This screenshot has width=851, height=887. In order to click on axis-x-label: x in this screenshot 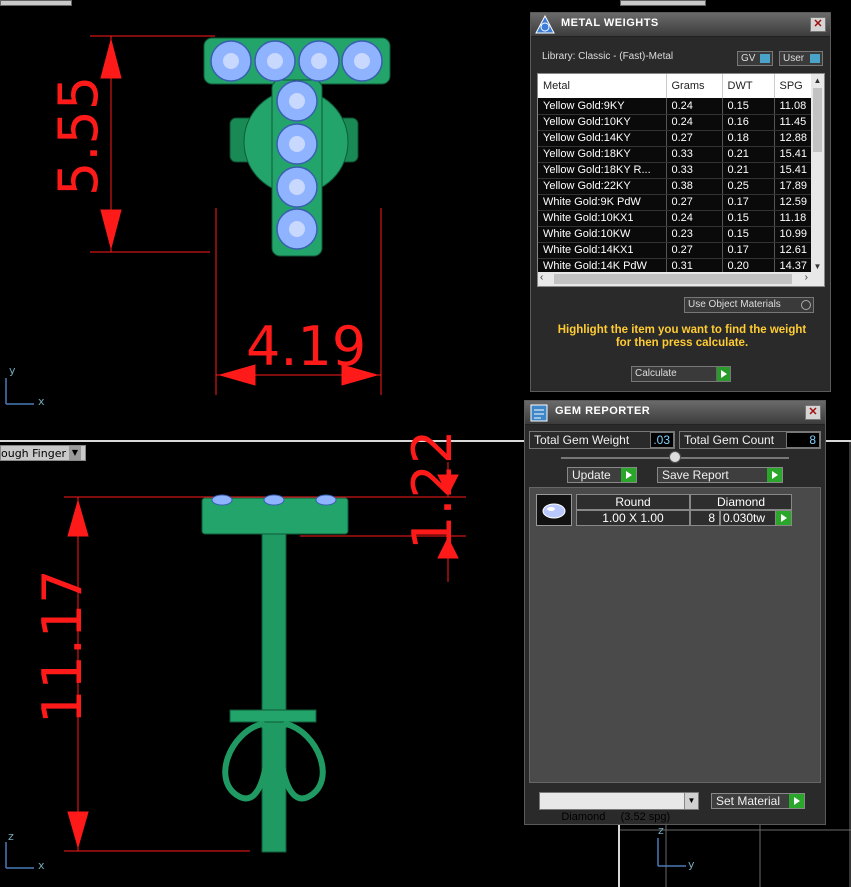, I will do `click(41, 401)`.